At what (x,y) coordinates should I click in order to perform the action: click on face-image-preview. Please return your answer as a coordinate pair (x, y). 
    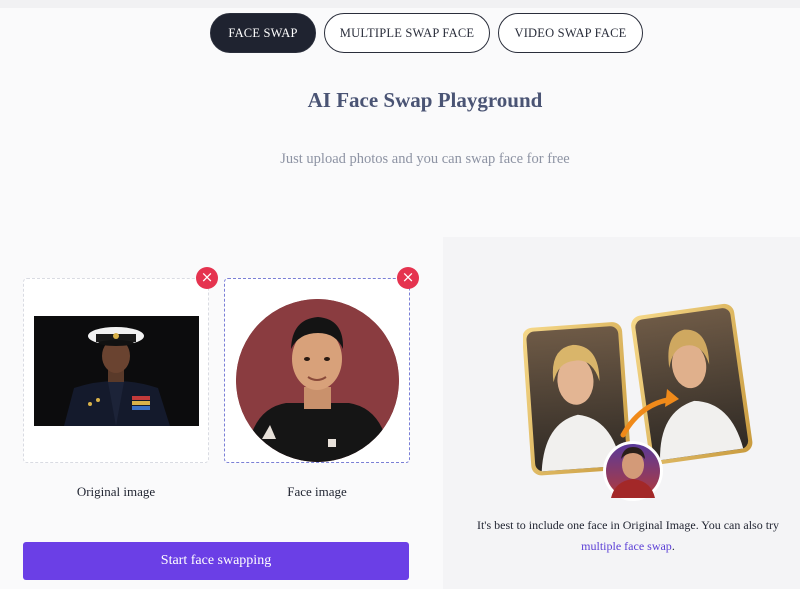
    Looking at the image, I should click on (317, 380).